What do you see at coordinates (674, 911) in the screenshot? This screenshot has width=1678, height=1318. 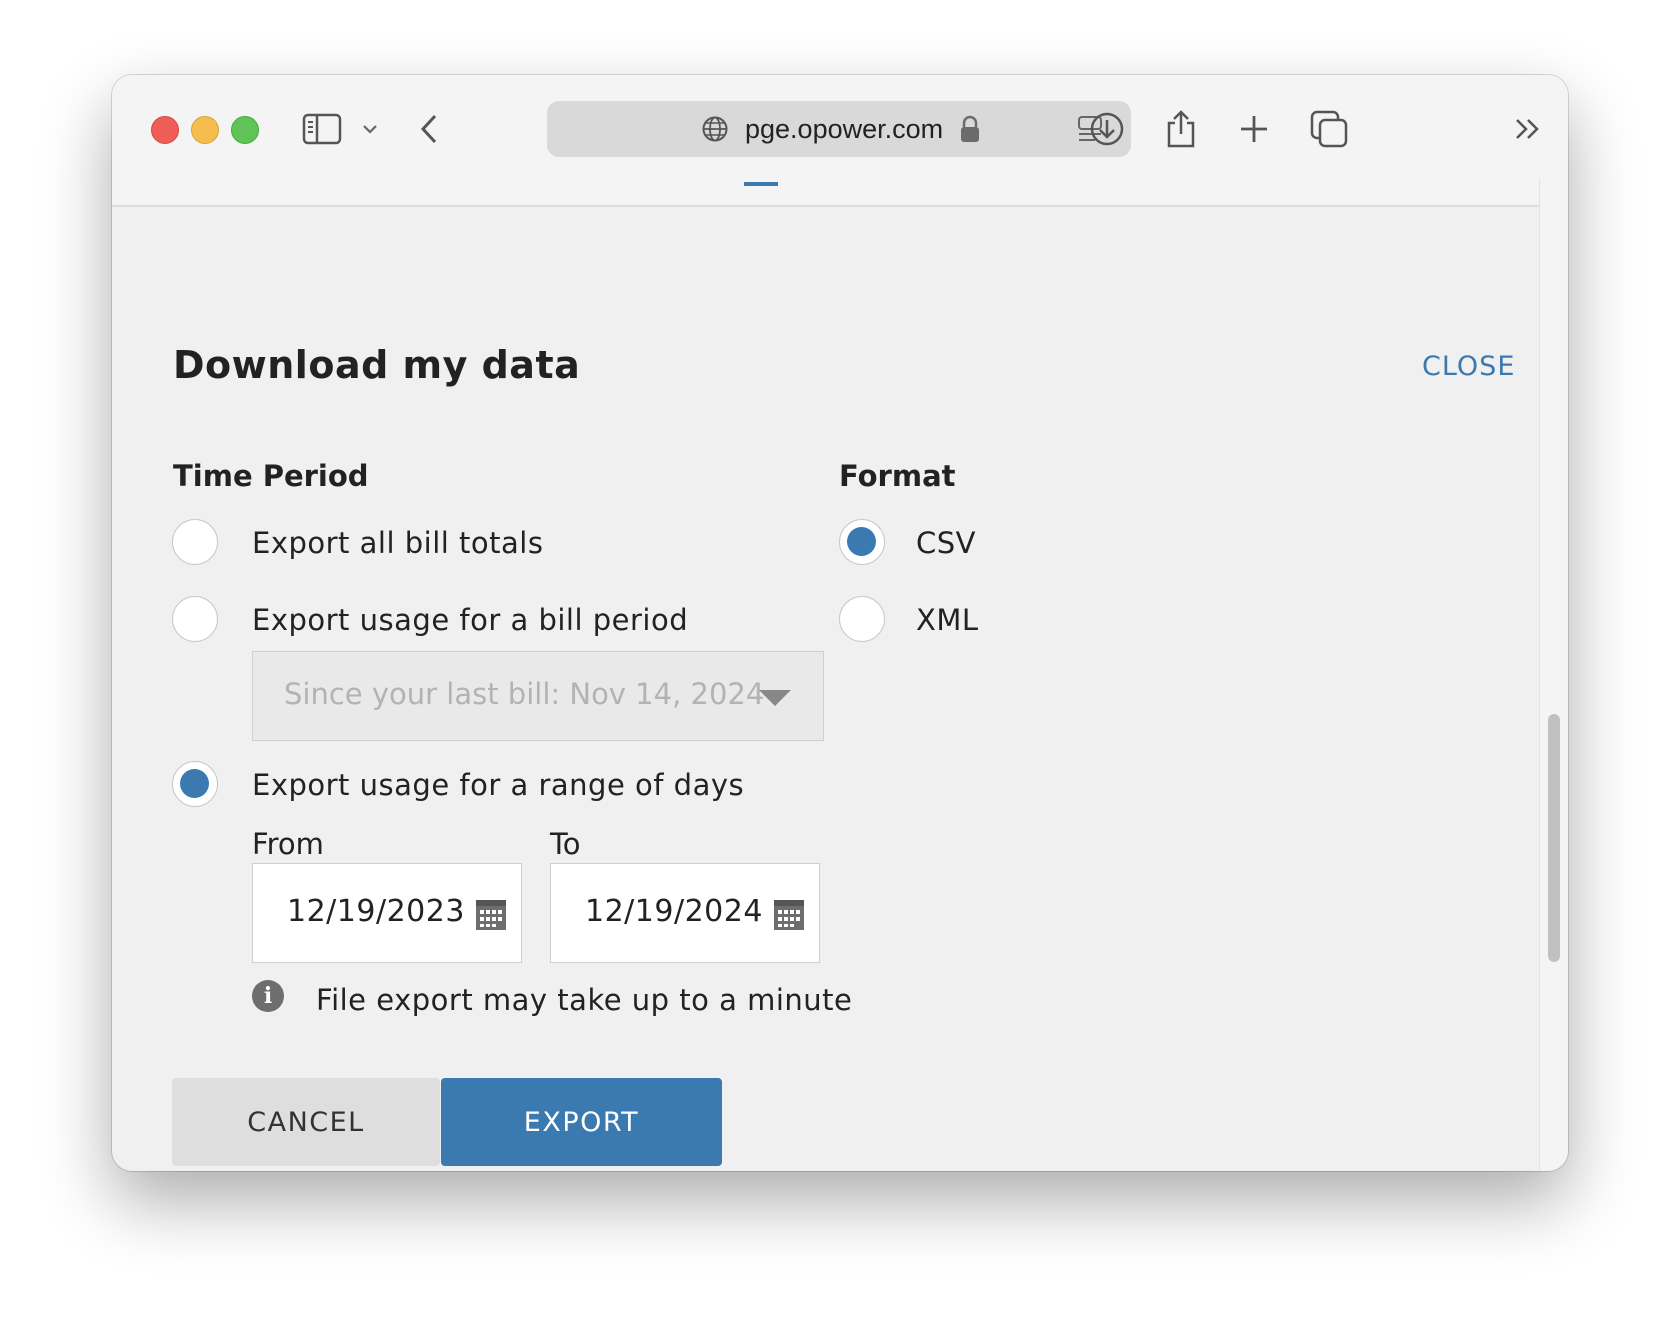 I see `to-date-value: 12/19/2024` at bounding box center [674, 911].